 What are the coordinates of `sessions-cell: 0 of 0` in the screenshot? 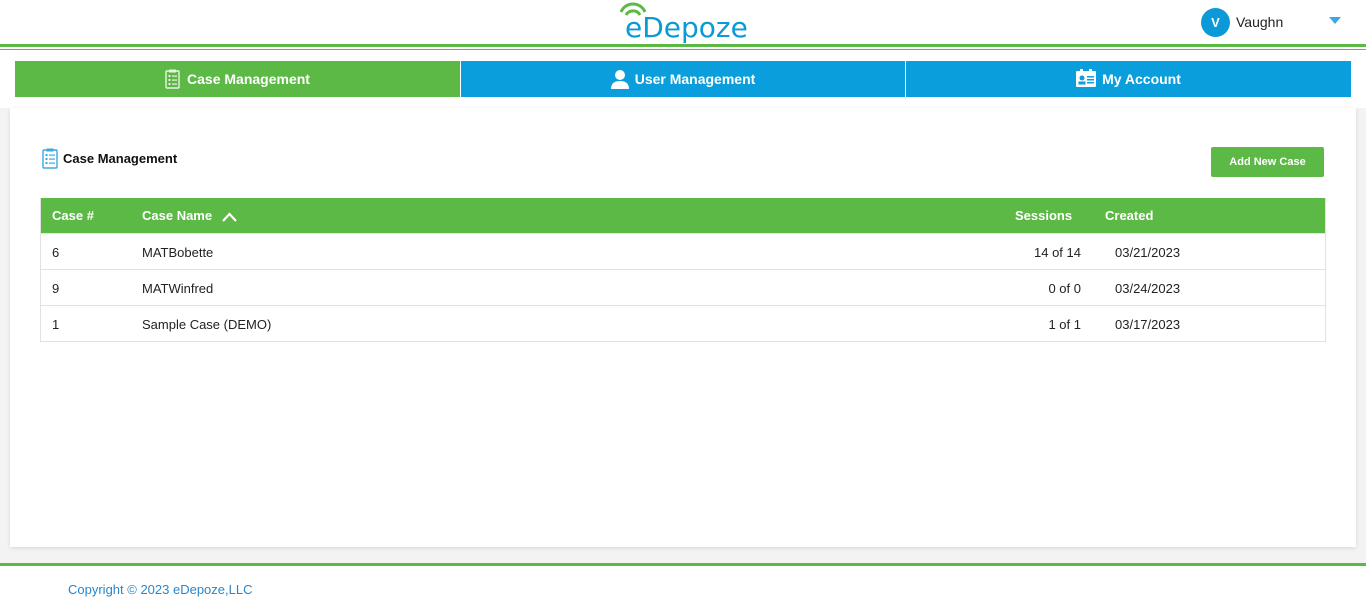 It's located at (1064, 288).